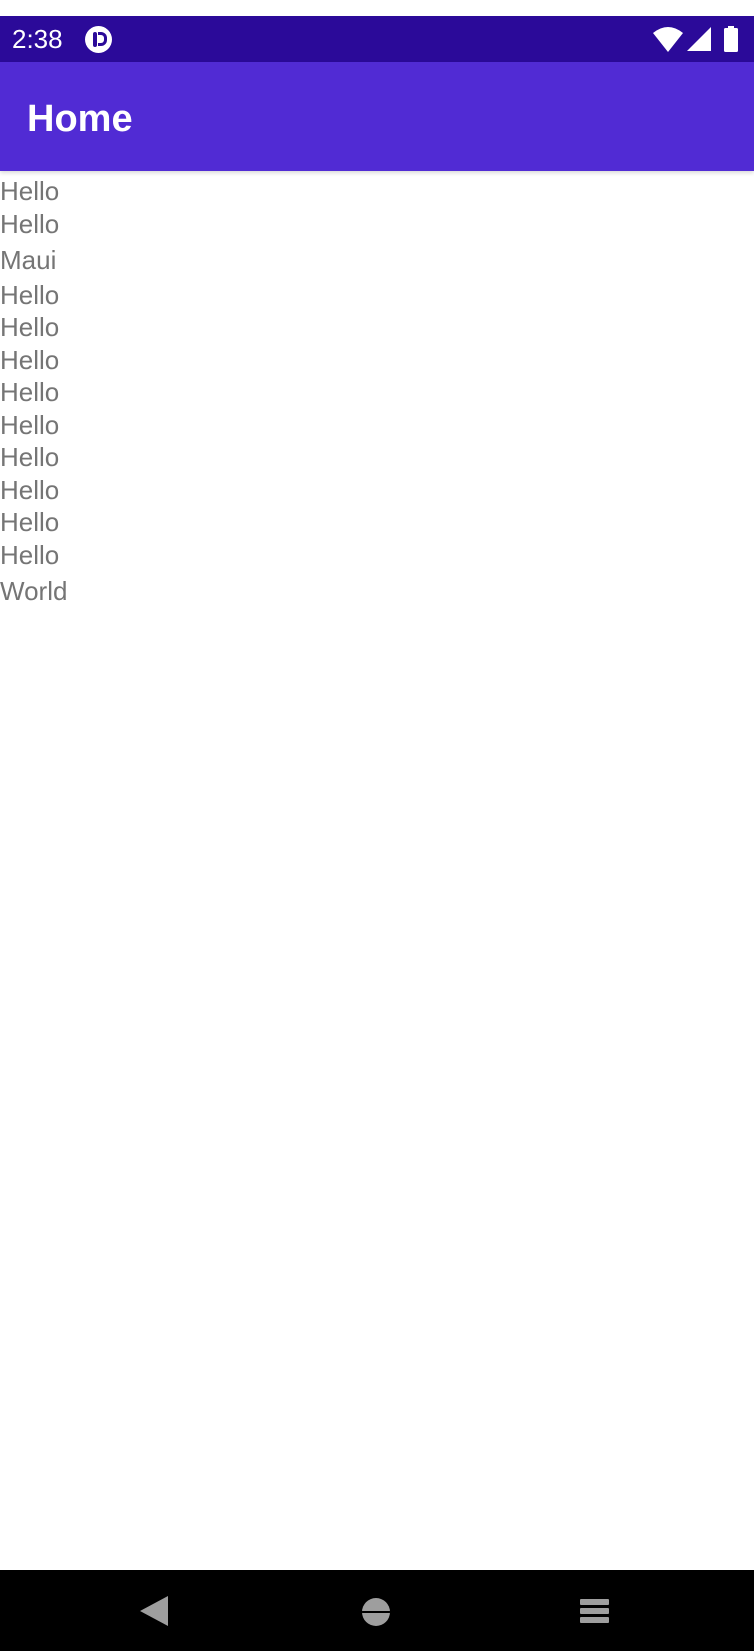 The image size is (754, 1651). What do you see at coordinates (668, 39) in the screenshot?
I see `wifi-icon` at bounding box center [668, 39].